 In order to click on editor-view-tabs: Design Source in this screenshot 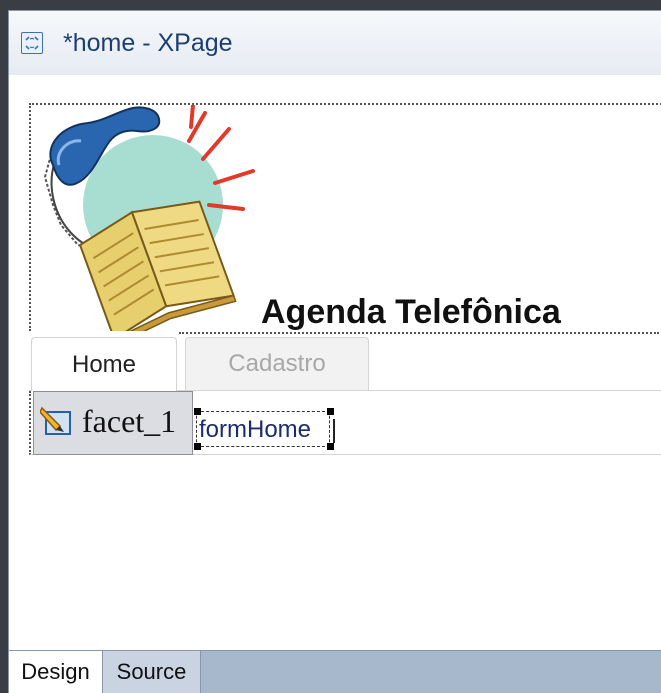, I will do `click(335, 671)`.